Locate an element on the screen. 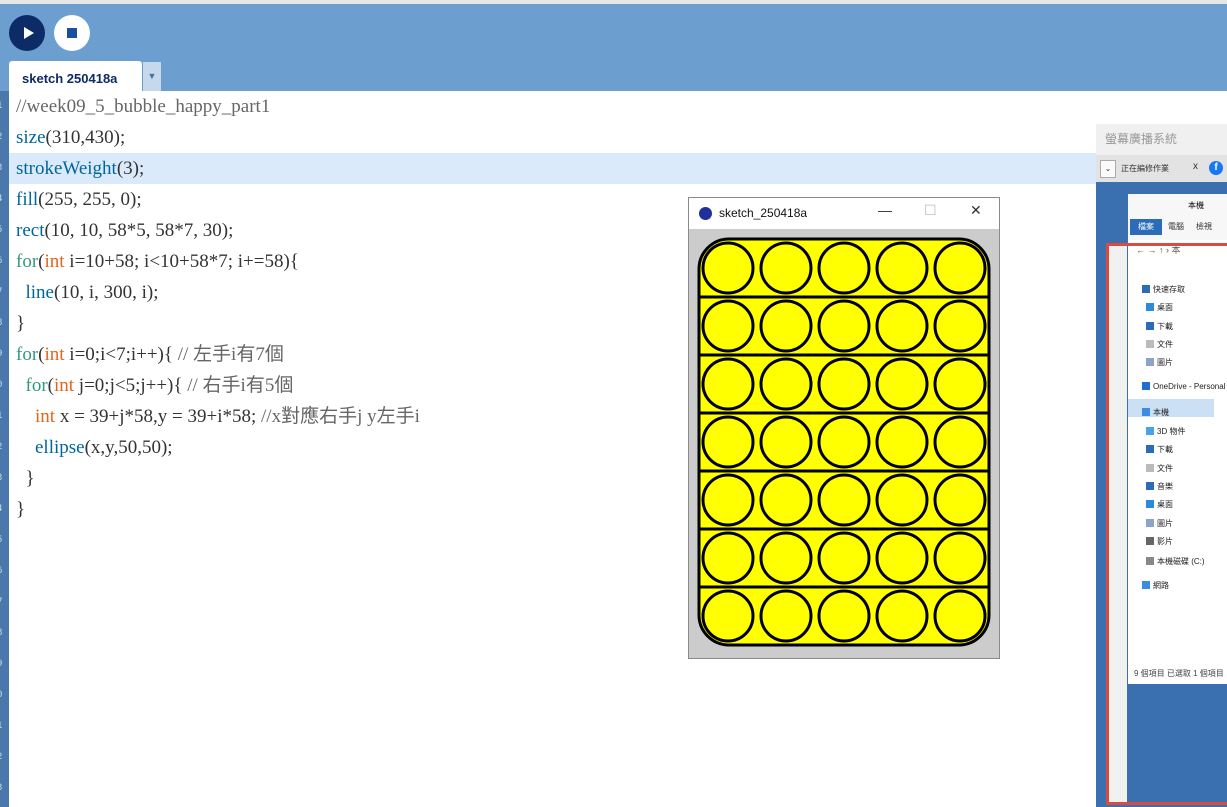 The width and height of the screenshot is (1227, 807). sketch-window-title: sketch_250418a is located at coordinates (763, 213).